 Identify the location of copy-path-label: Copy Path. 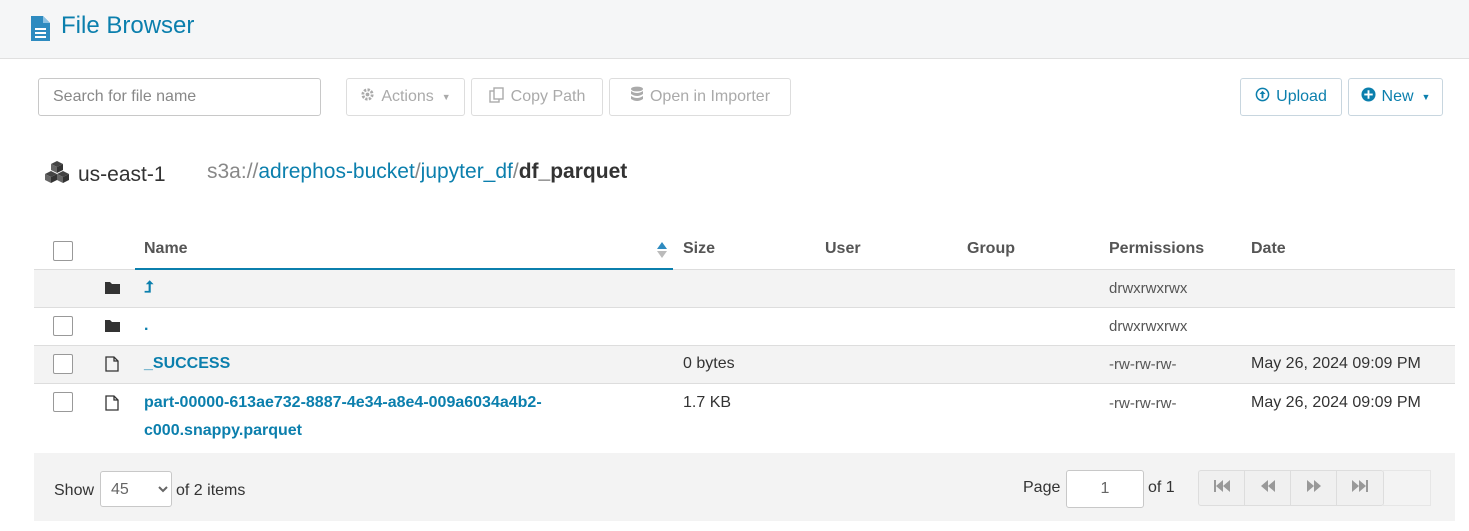
(548, 96).